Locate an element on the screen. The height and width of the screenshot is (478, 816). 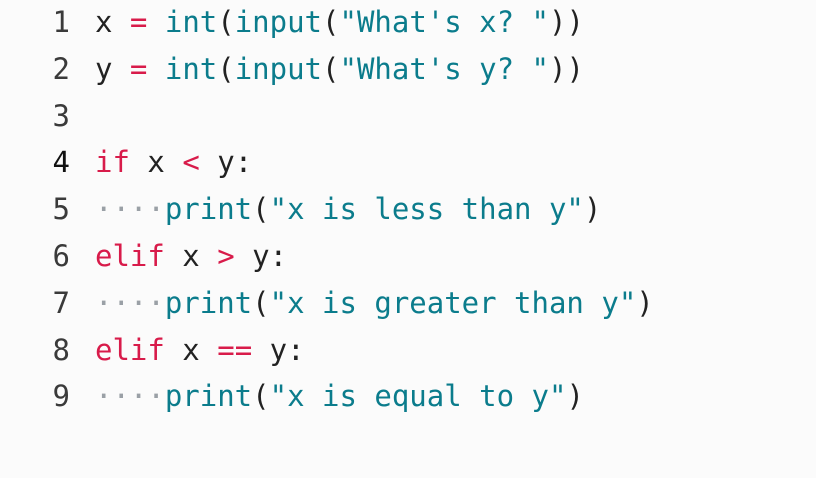
code-text: ····print("x is equal to y") is located at coordinates (339, 396).